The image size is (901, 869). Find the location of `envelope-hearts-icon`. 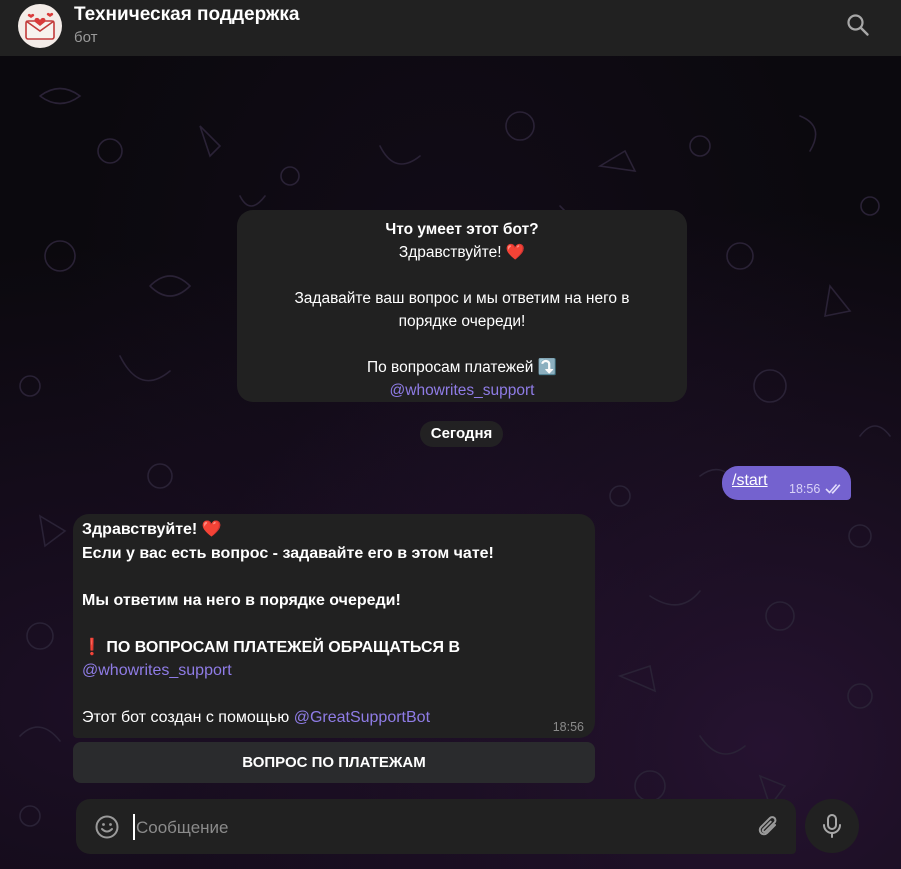

envelope-hearts-icon is located at coordinates (40, 26).